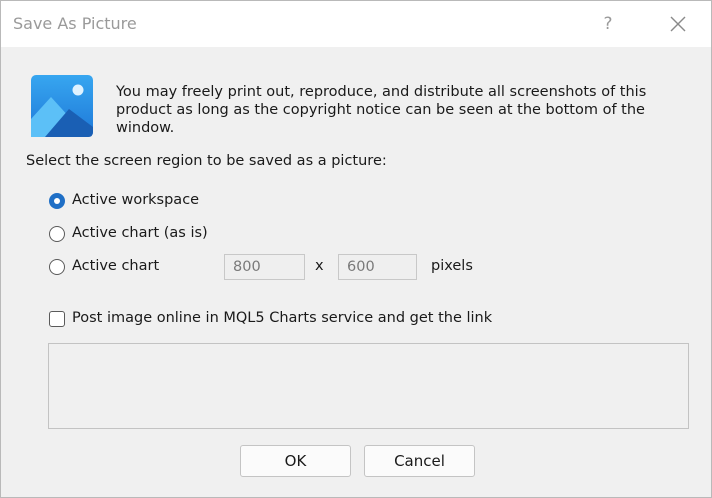  Describe the element at coordinates (140, 233) in the screenshot. I see `option-active-chart-as-is-label: Active chart (as is)` at that location.